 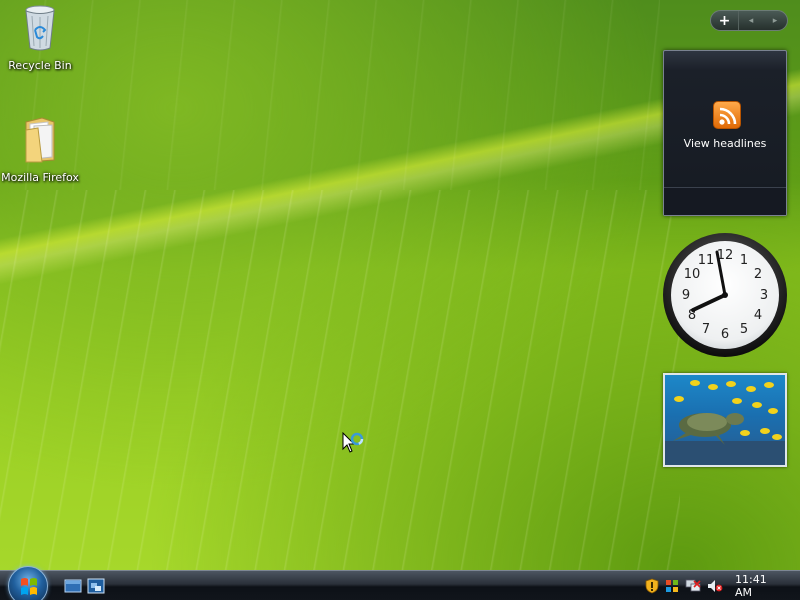 I want to click on recycle-bin-icon, so click(x=40, y=28).